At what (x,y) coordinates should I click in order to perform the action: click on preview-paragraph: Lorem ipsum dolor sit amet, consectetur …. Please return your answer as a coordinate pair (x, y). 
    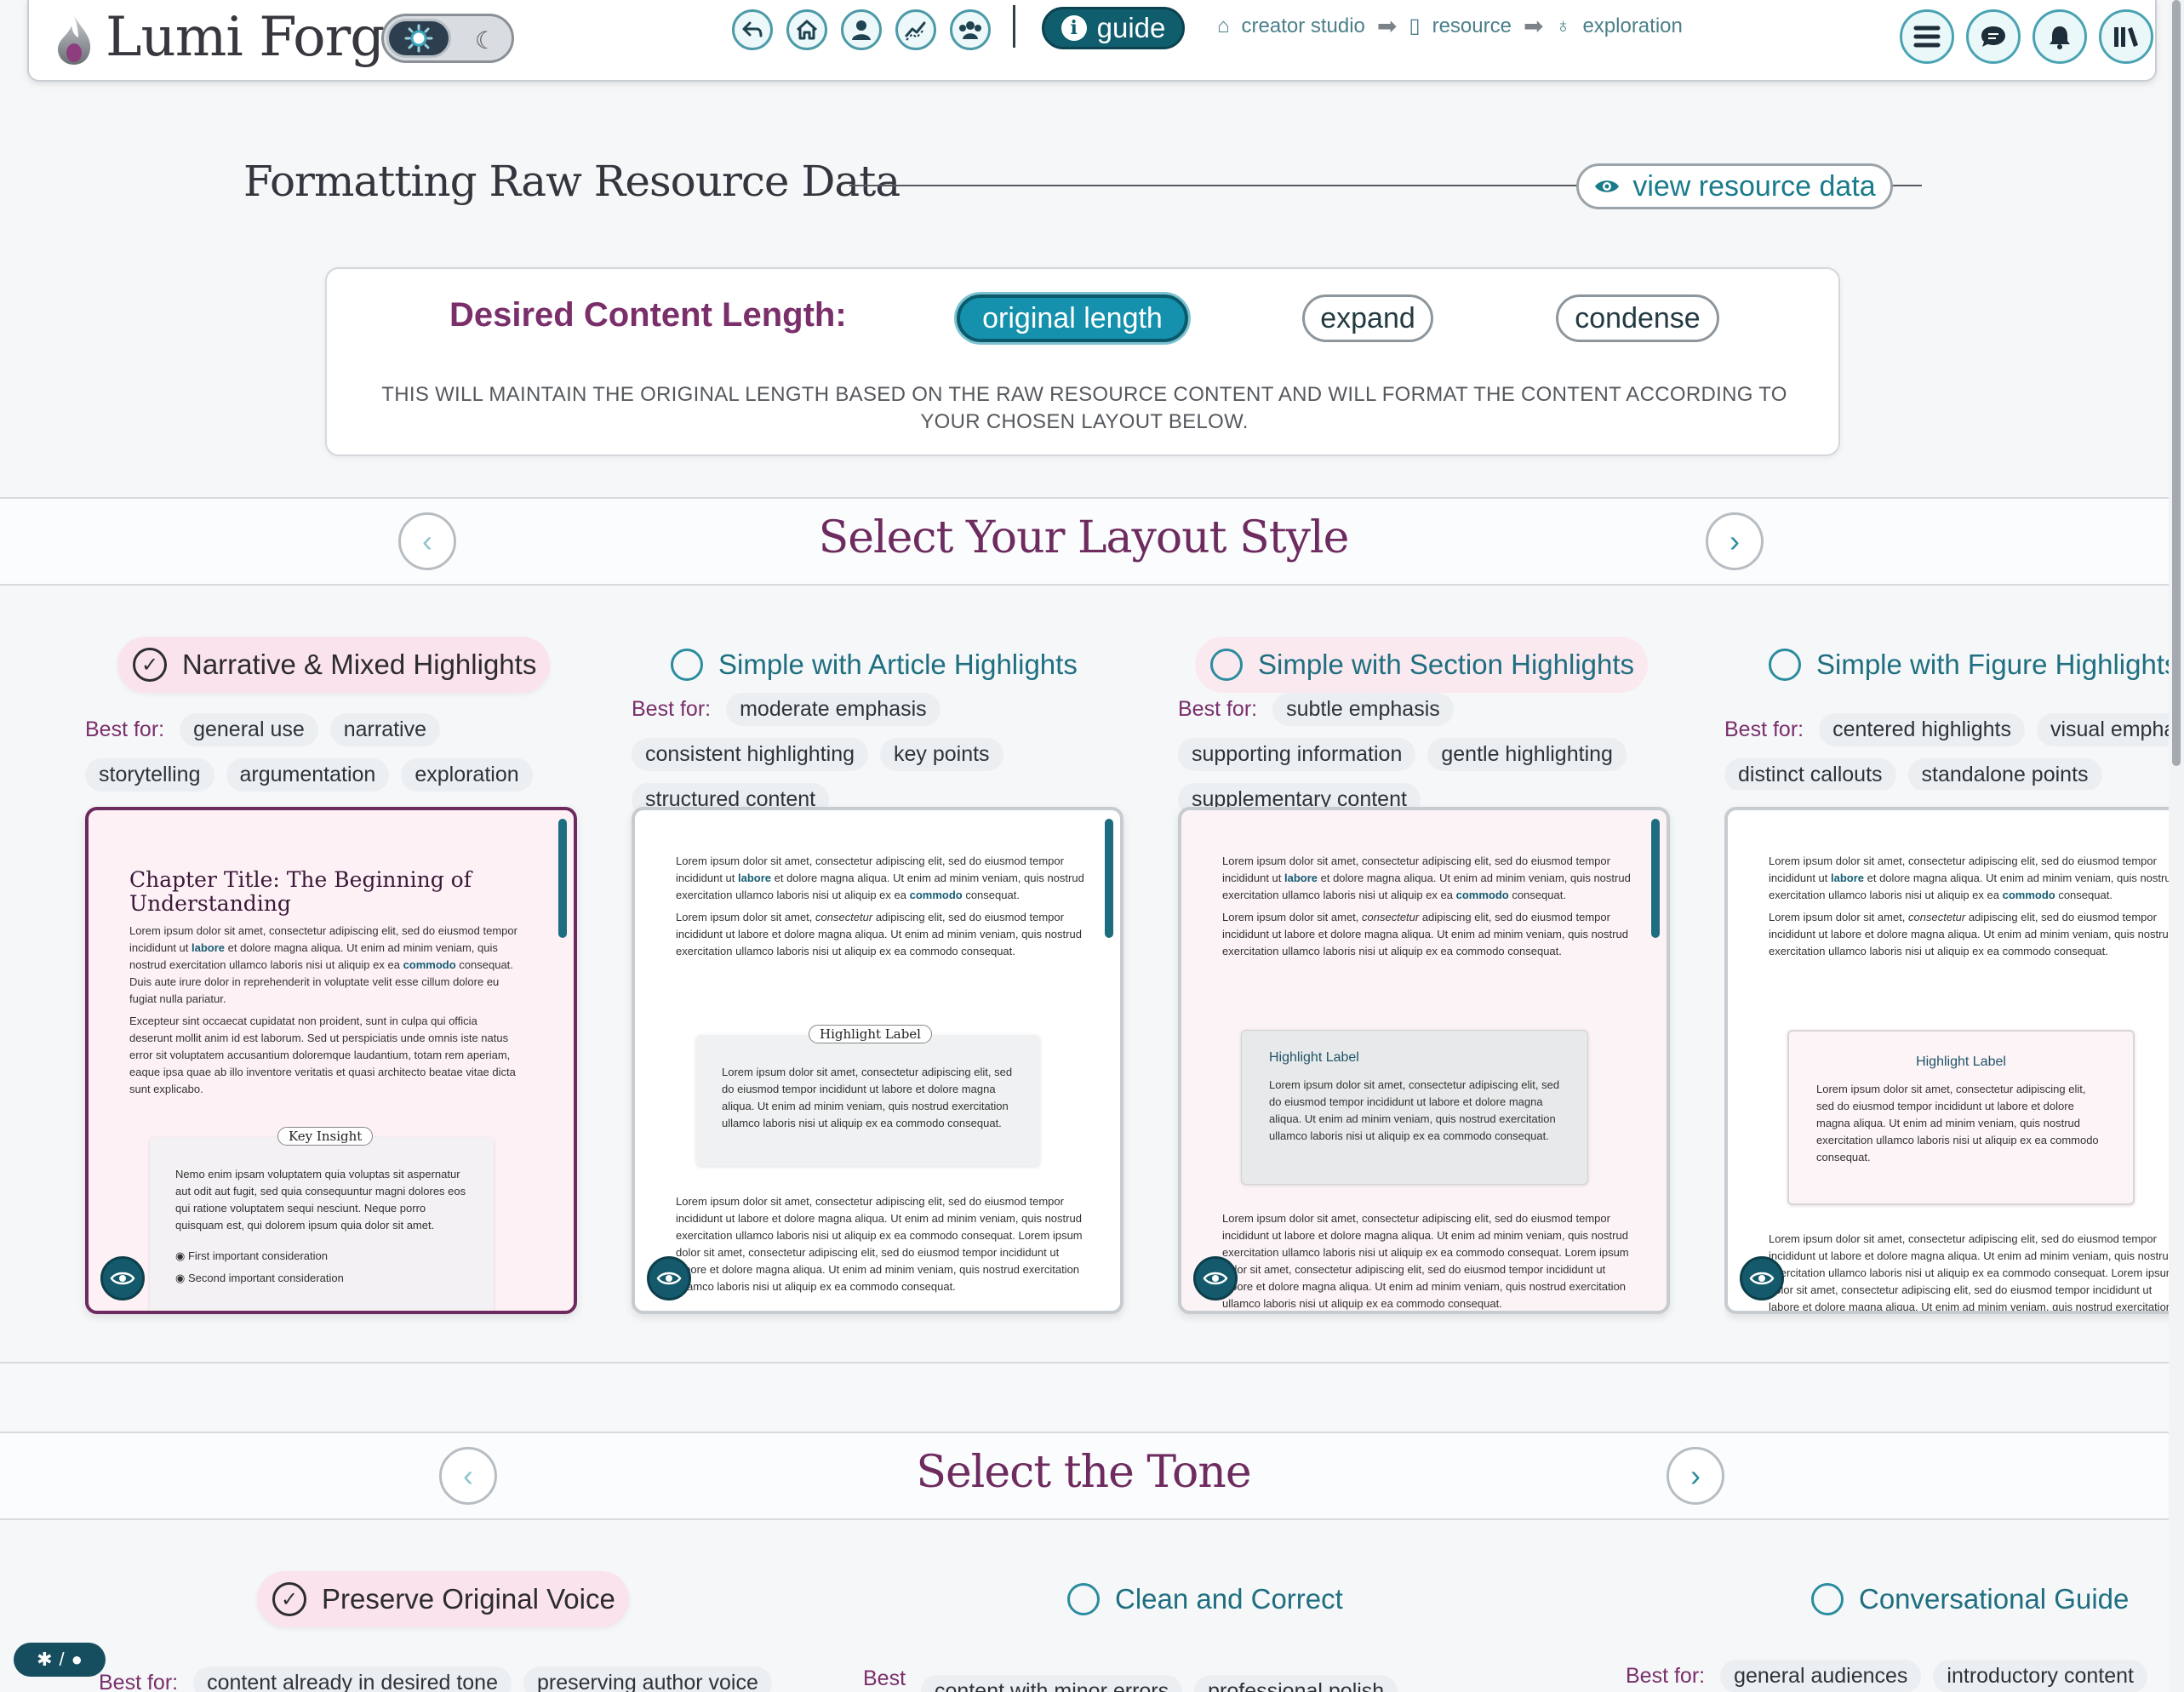
    Looking at the image, I should click on (1969, 878).